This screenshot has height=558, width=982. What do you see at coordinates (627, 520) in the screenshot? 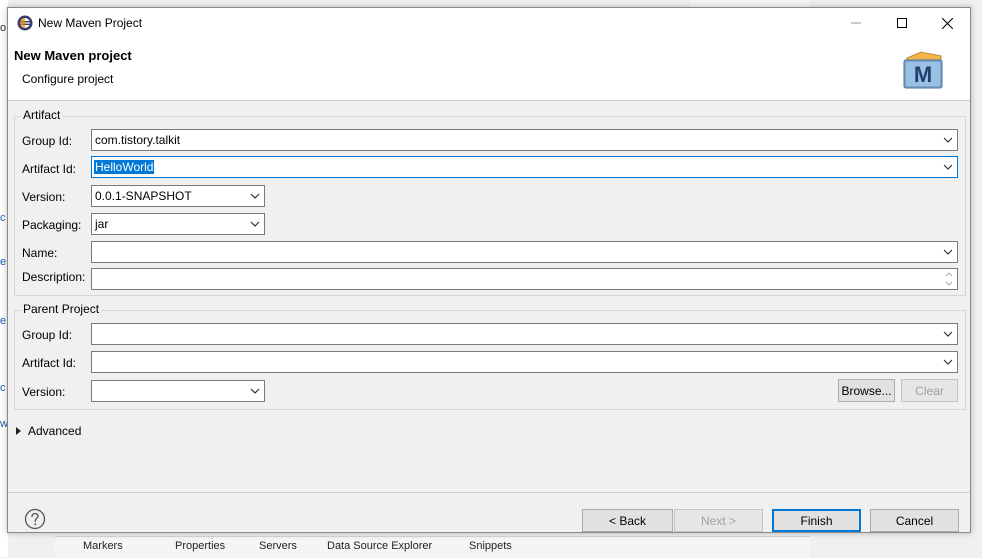
I see `back-button: < Back` at bounding box center [627, 520].